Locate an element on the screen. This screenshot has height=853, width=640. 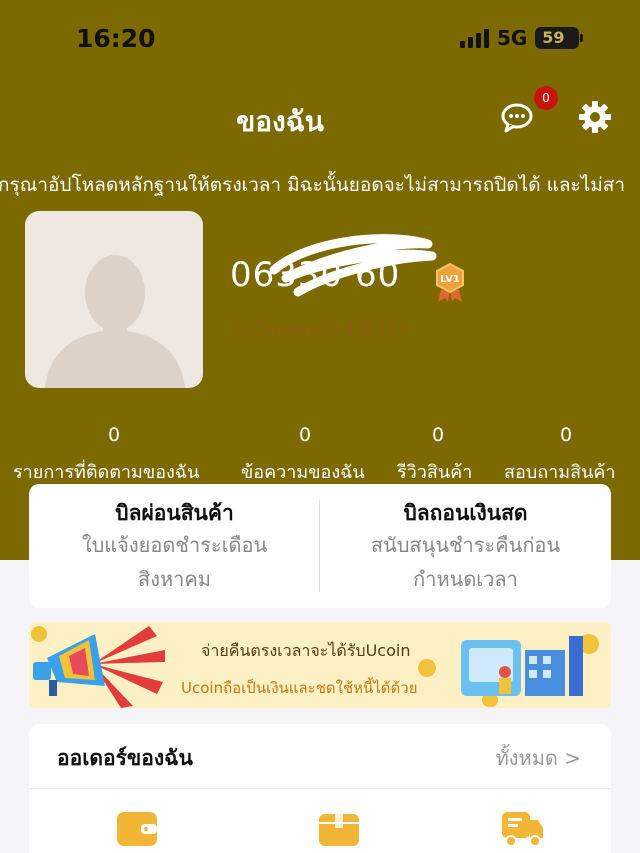
battery-icon: 59 is located at coordinates (559, 38).